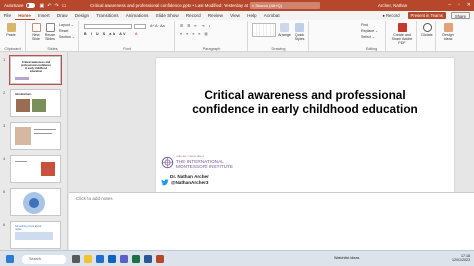 Image resolution: width=474 pixels, height=266 pixels. What do you see at coordinates (271, 15) in the screenshot?
I see `tab-acrobat: Acrobat` at bounding box center [271, 15].